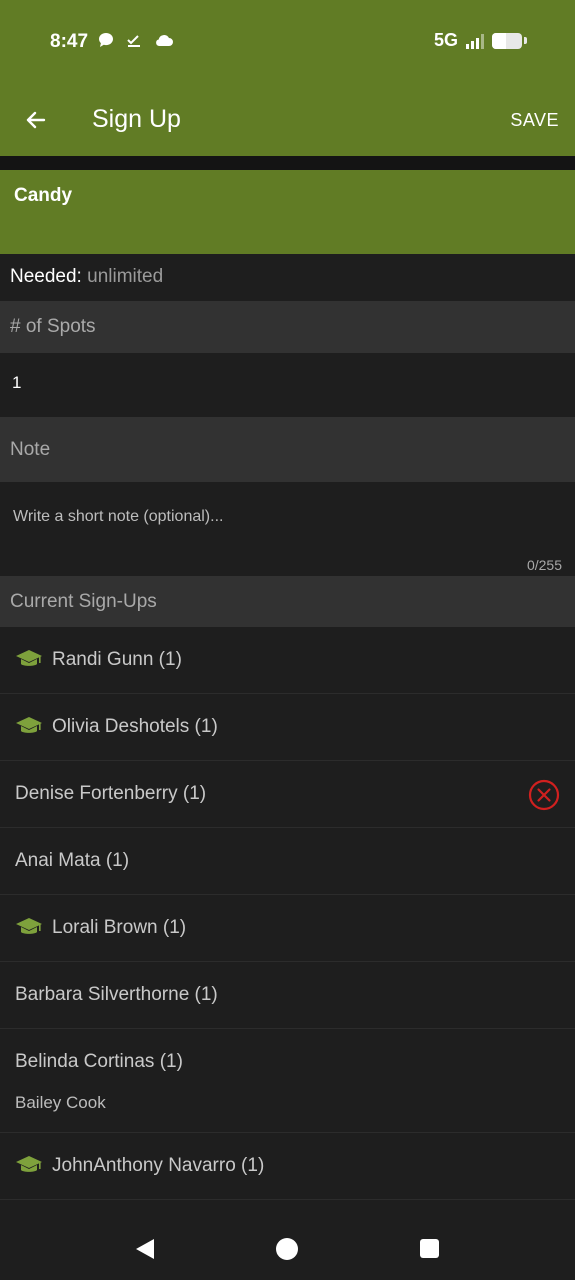  Describe the element at coordinates (125, 276) in the screenshot. I see `needed-value: unlimited` at that location.